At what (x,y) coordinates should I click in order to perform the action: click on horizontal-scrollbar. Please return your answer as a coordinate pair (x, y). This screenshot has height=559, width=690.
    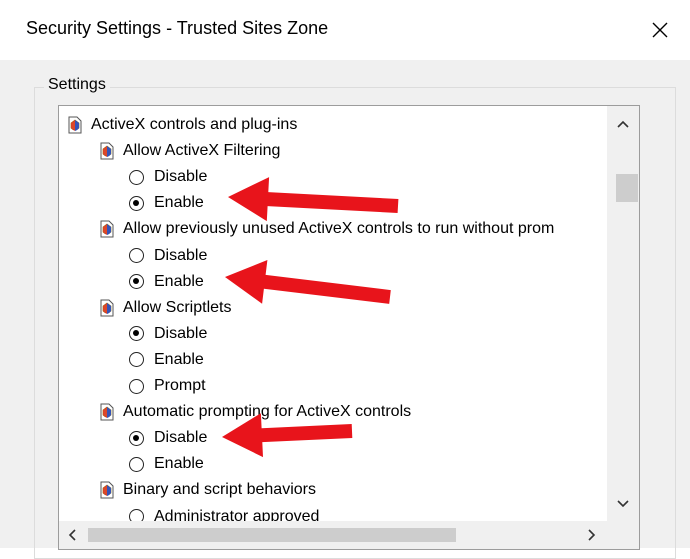
    Looking at the image, I should click on (333, 535).